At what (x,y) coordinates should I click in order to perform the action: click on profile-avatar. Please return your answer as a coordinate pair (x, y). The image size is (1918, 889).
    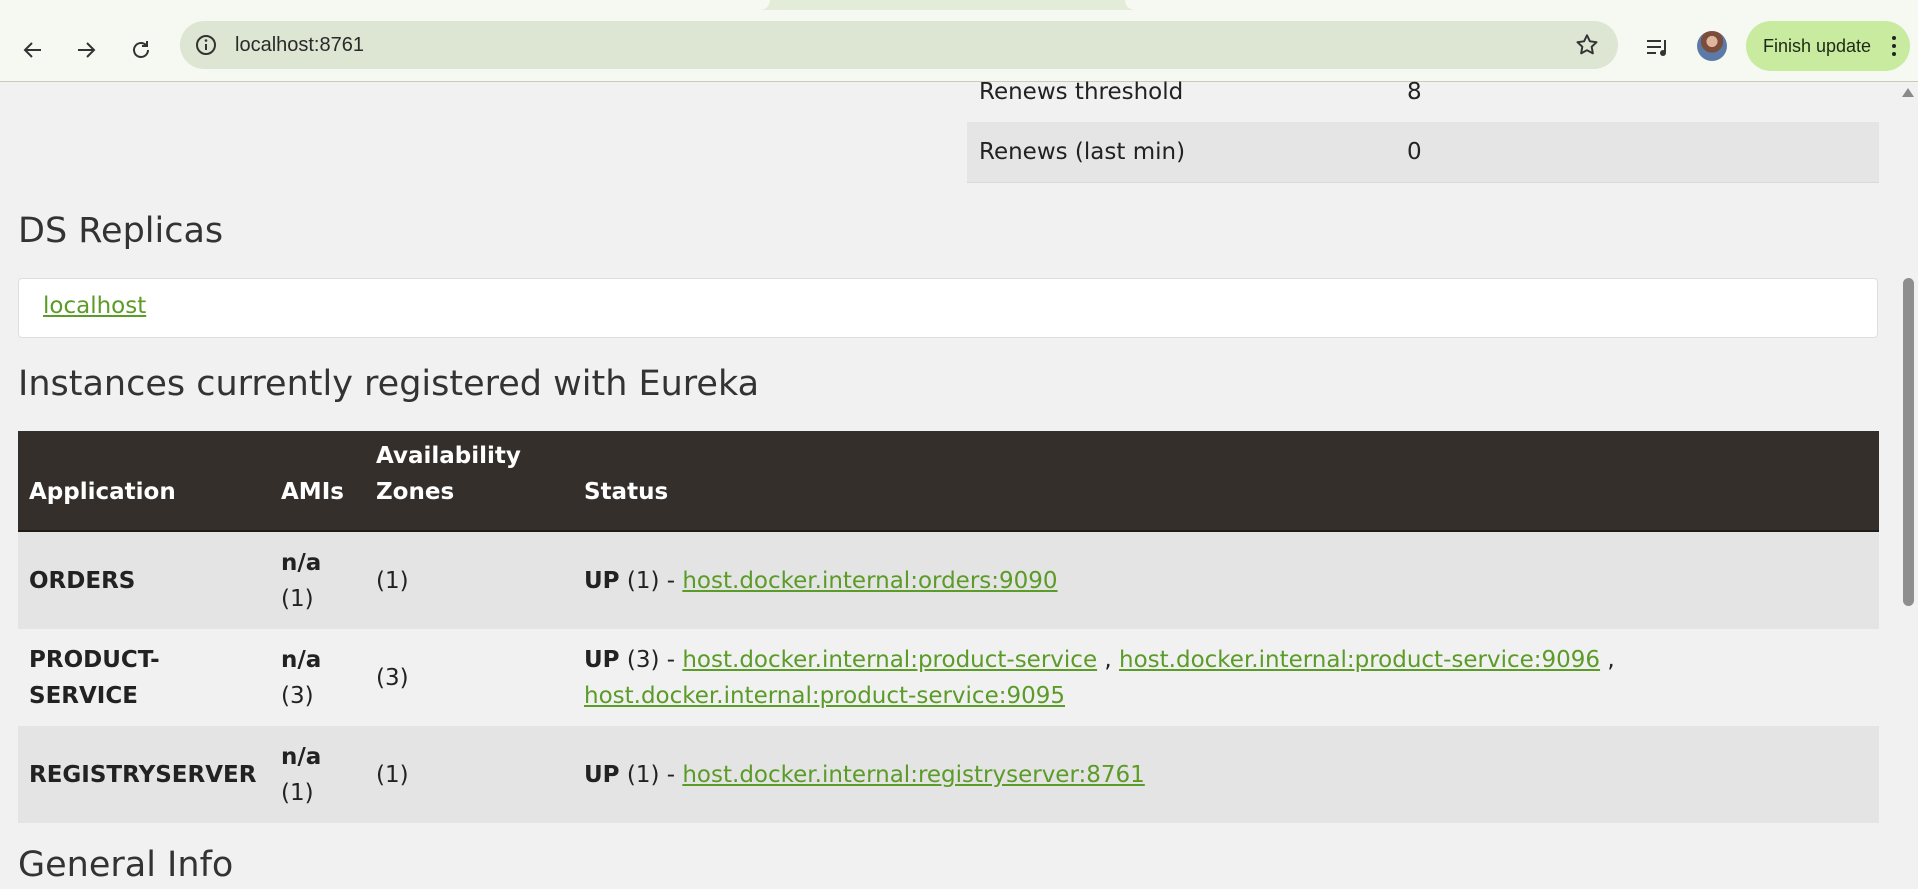
    Looking at the image, I should click on (1712, 46).